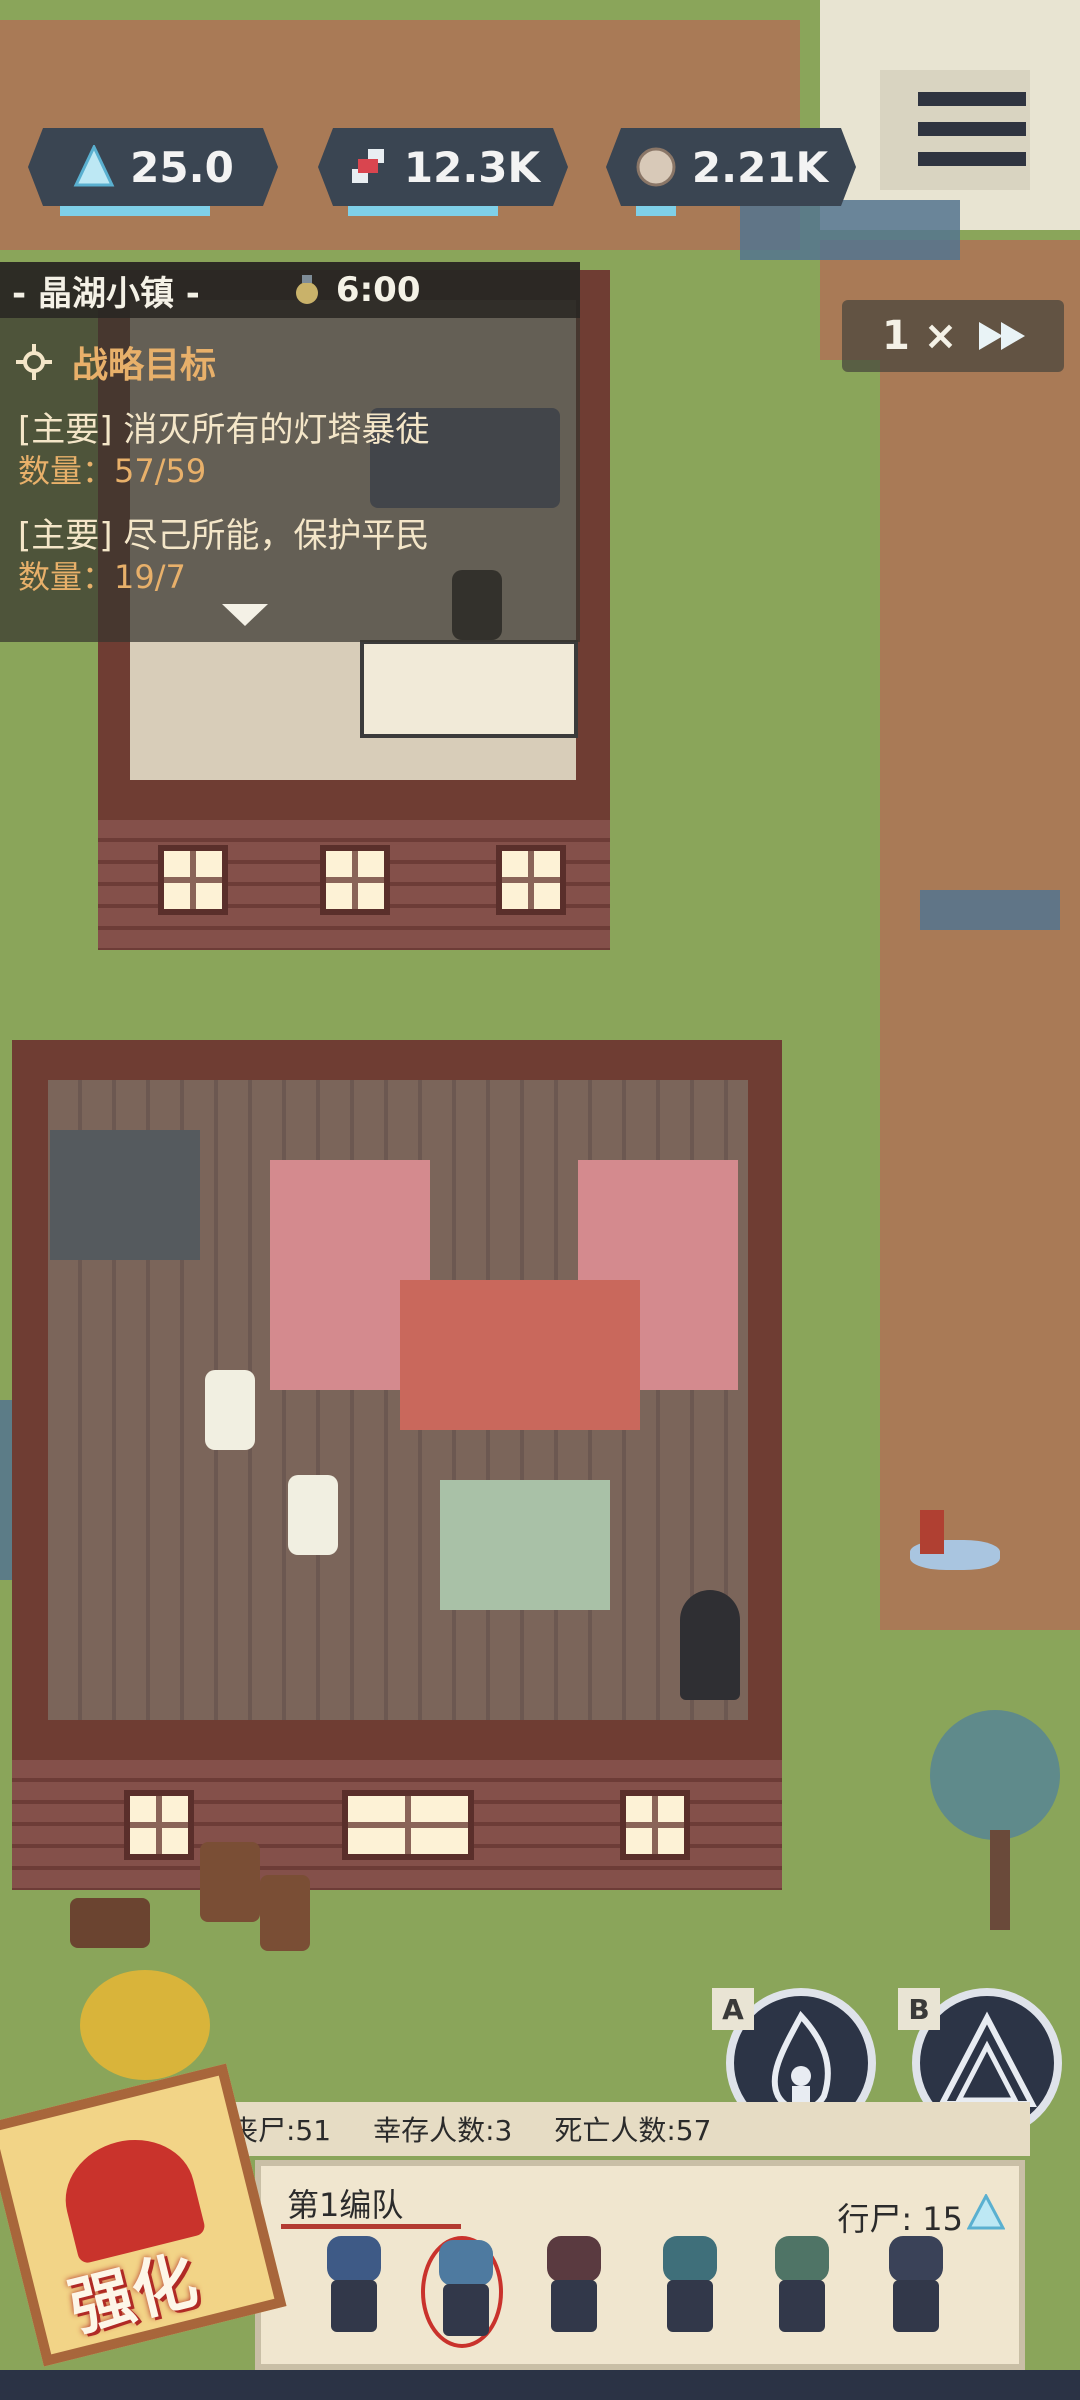 This screenshot has width=1080, height=2400. What do you see at coordinates (106, 293) in the screenshot?
I see `town-name: - 晶湖小镇 -` at bounding box center [106, 293].